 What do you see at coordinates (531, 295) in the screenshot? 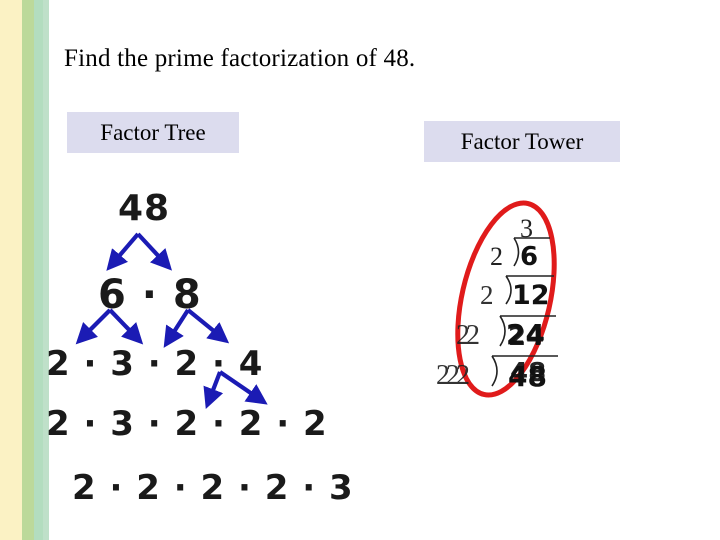
I see `tower-dividend-2: 12` at bounding box center [531, 295].